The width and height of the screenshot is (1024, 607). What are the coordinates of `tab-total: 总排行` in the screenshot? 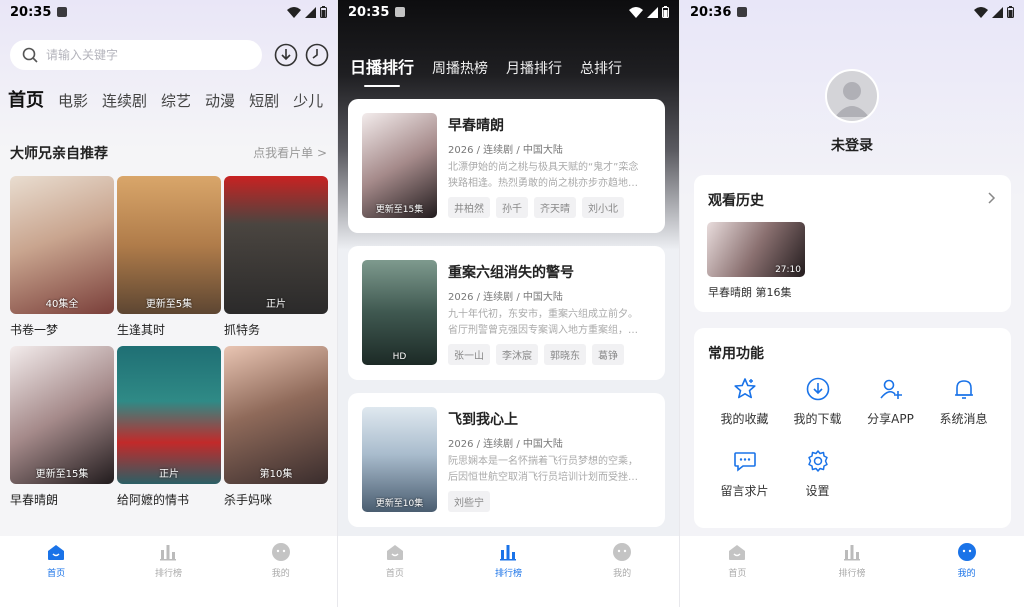 It's located at (601, 68).